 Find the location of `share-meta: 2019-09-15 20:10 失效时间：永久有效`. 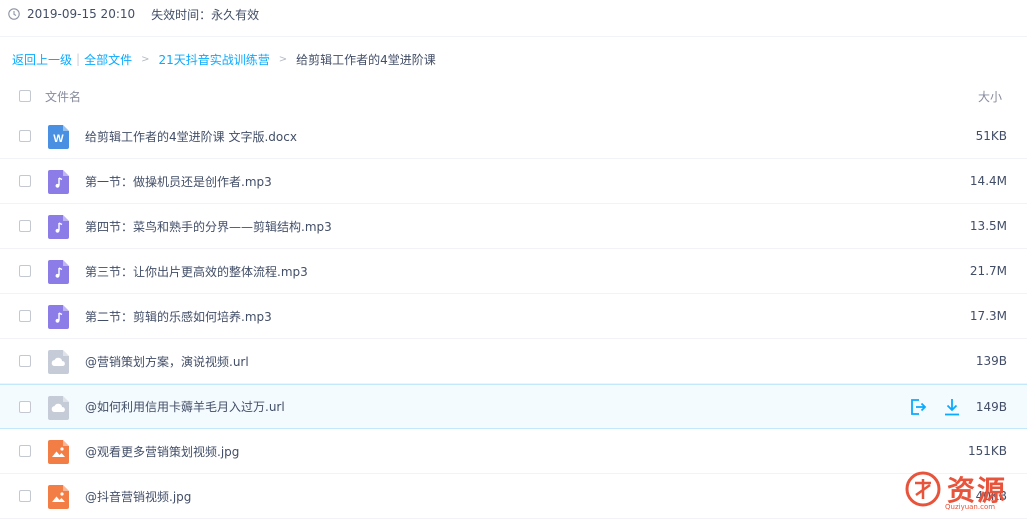

share-meta: 2019-09-15 20:10 失效时间：永久有效 is located at coordinates (133, 14).